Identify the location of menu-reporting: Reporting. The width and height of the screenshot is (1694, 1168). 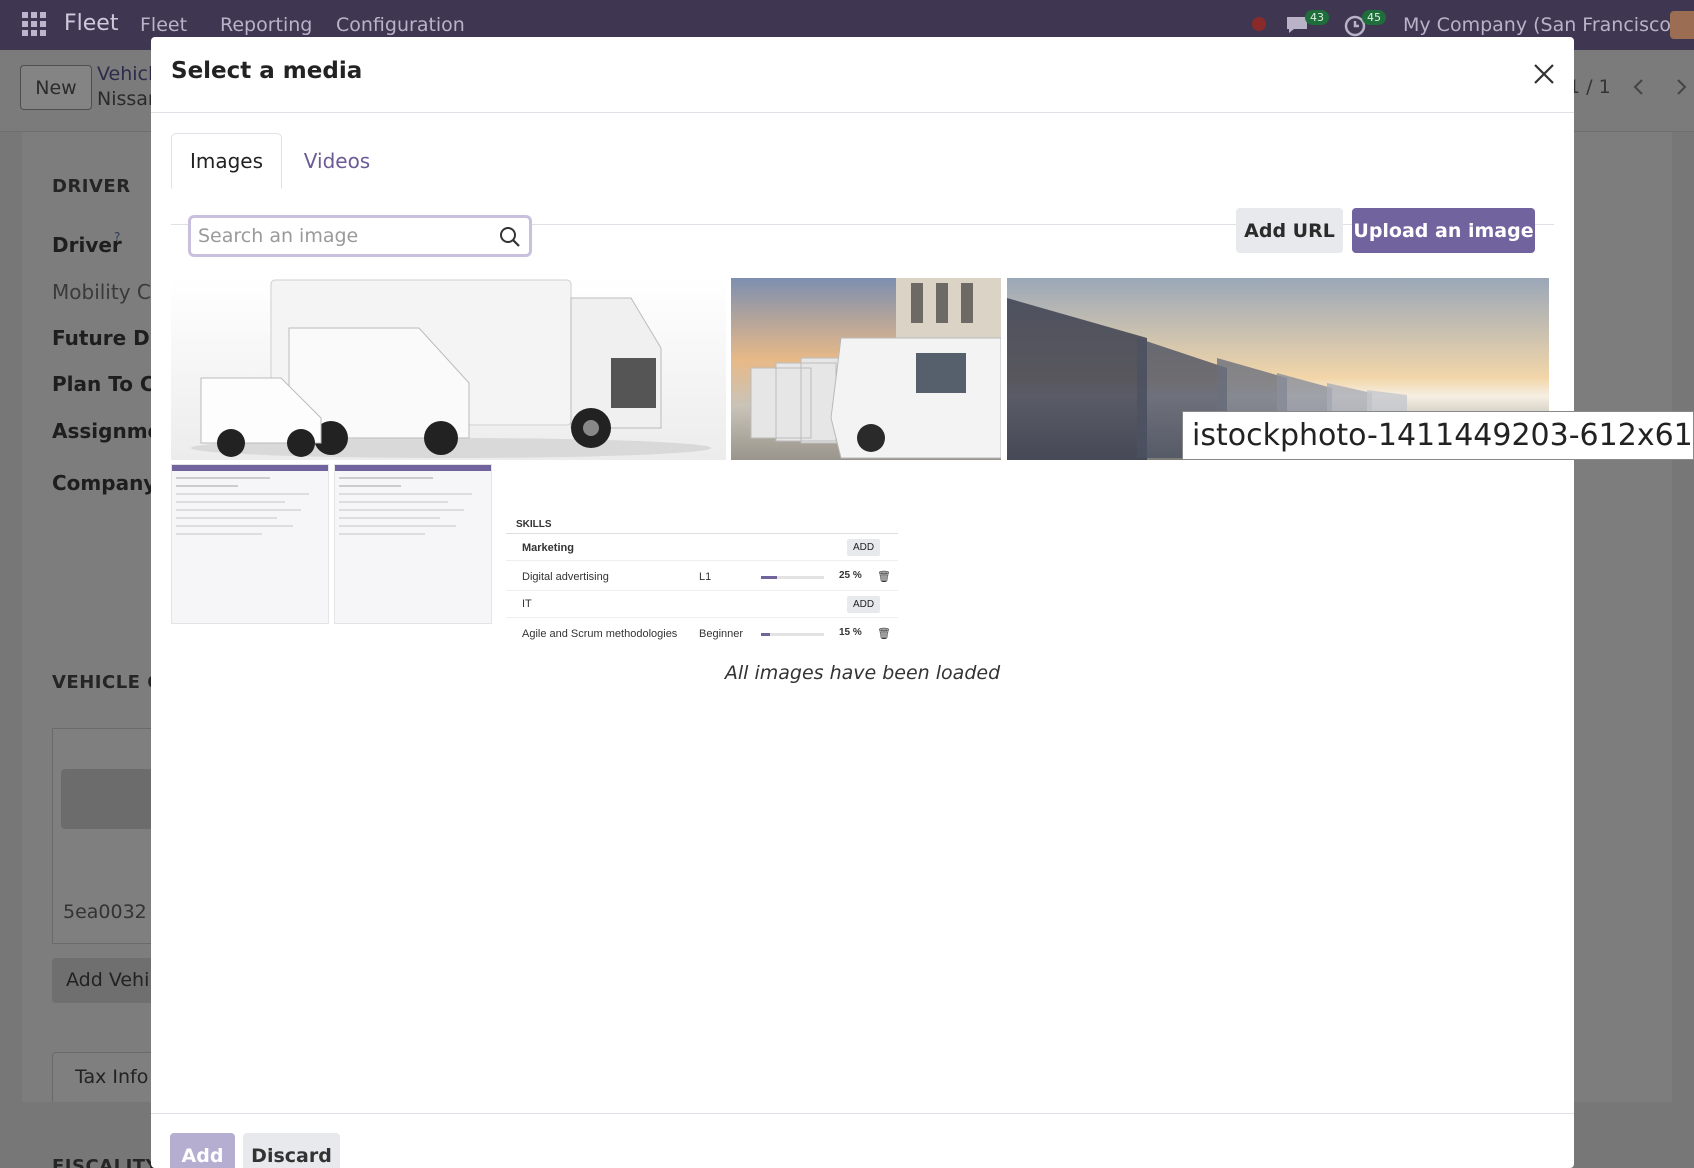
(266, 25).